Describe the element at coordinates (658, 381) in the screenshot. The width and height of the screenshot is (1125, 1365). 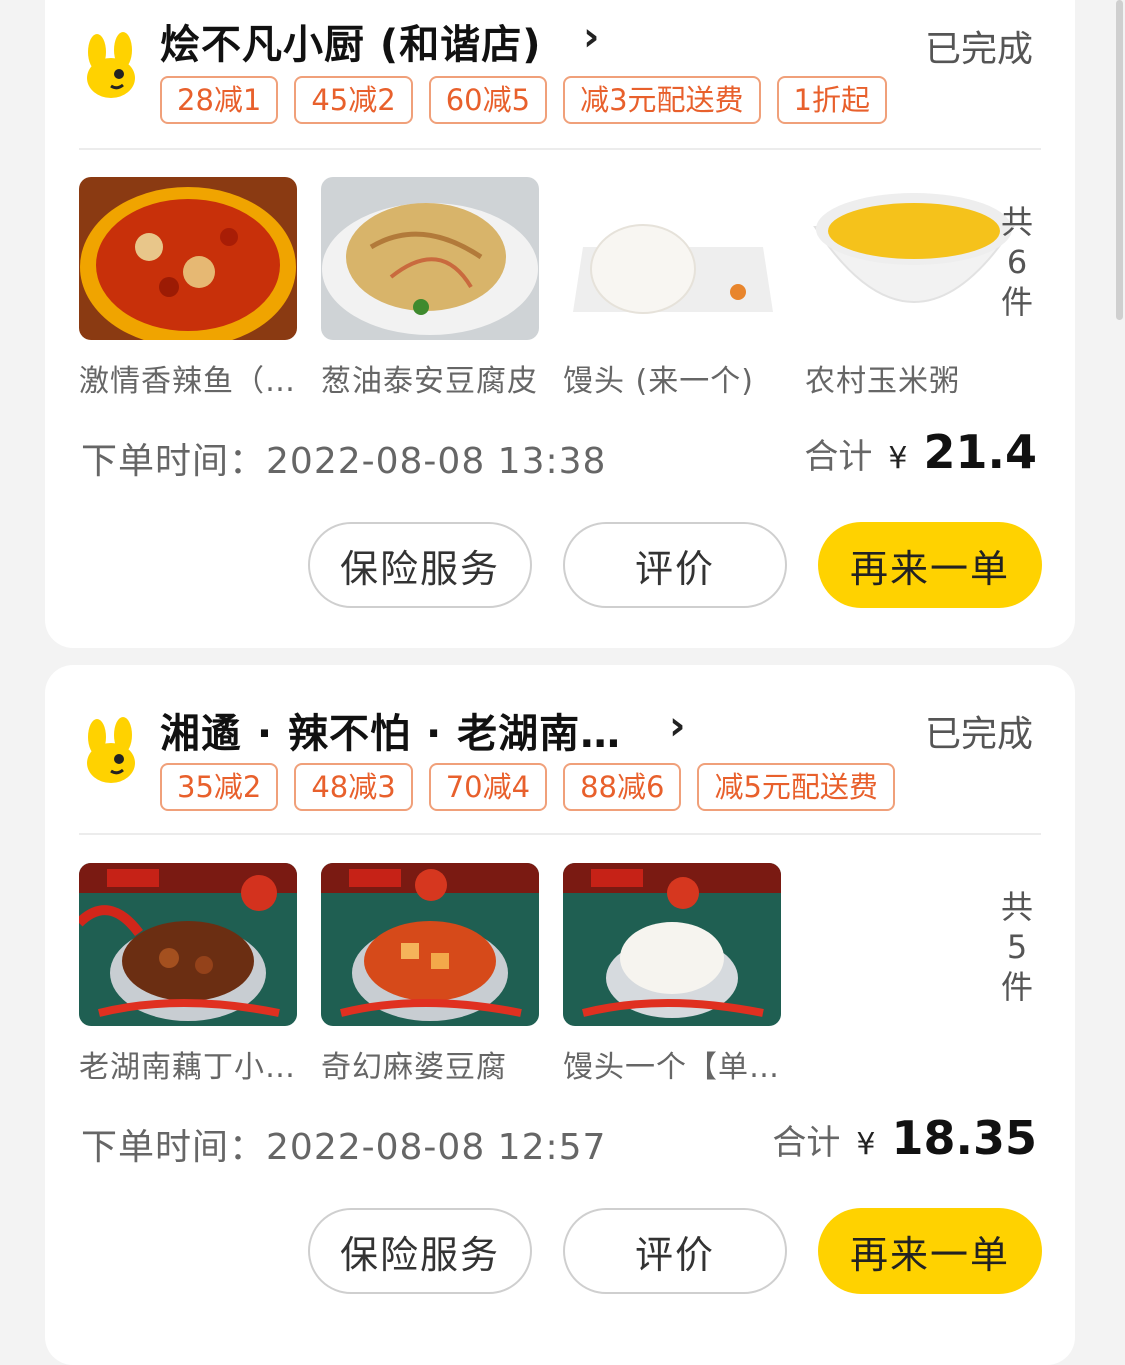
I see `dish-name: 馒头 (来一个)` at that location.